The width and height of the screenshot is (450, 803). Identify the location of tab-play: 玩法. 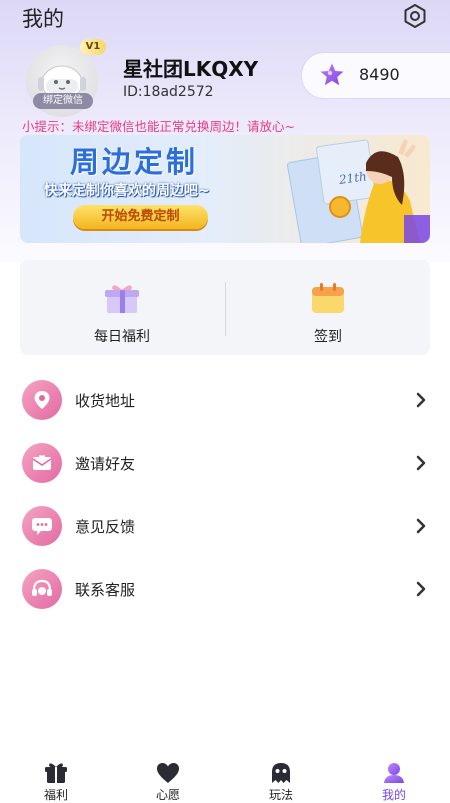
(281, 777).